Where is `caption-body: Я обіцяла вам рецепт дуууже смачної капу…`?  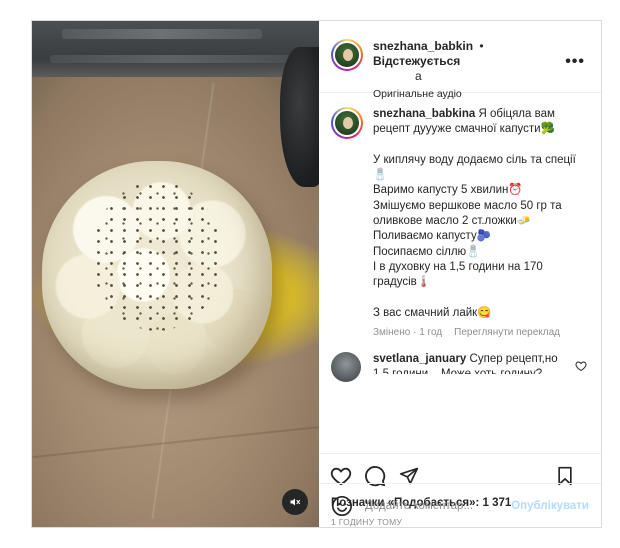
caption-body: Я обіцяла вам рецепт дуууже смачної капу… is located at coordinates (474, 213).